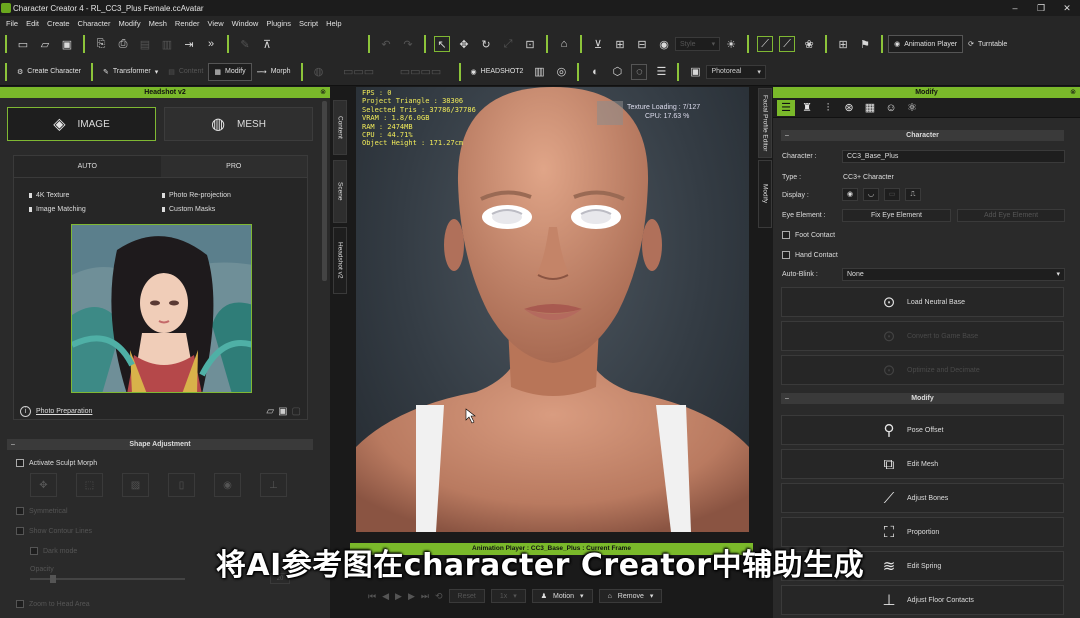  What do you see at coordinates (1067, 8) in the screenshot?
I see `close-button: ✕` at bounding box center [1067, 8].